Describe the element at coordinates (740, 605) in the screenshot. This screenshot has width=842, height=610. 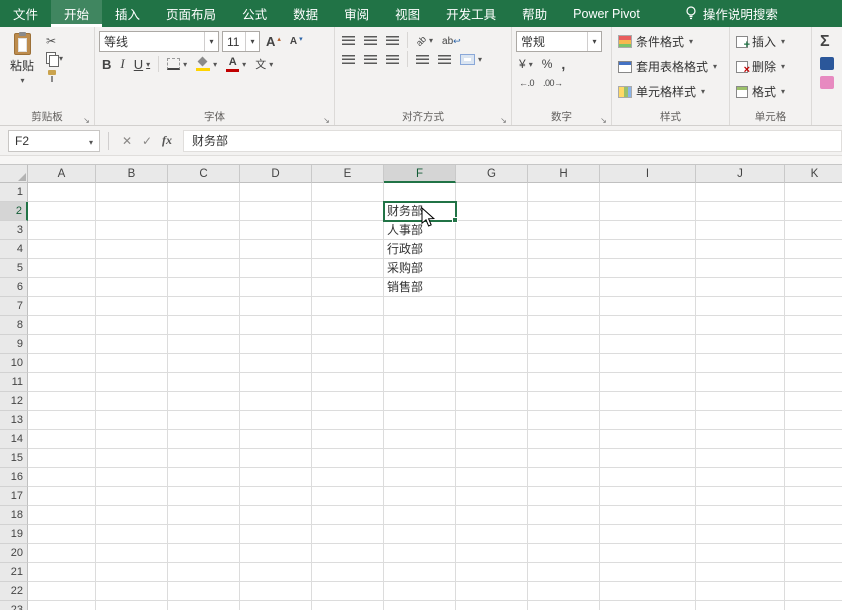
I see `cell-J23` at that location.